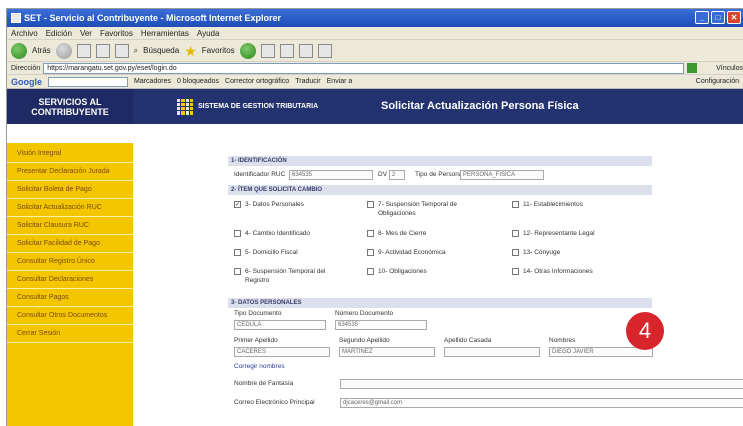 This screenshot has height=426, width=743. What do you see at coordinates (375, 51) in the screenshot?
I see `browser-toolbar: Atrás ⌕ Búsqueda ★ Favoritos` at bounding box center [375, 51].